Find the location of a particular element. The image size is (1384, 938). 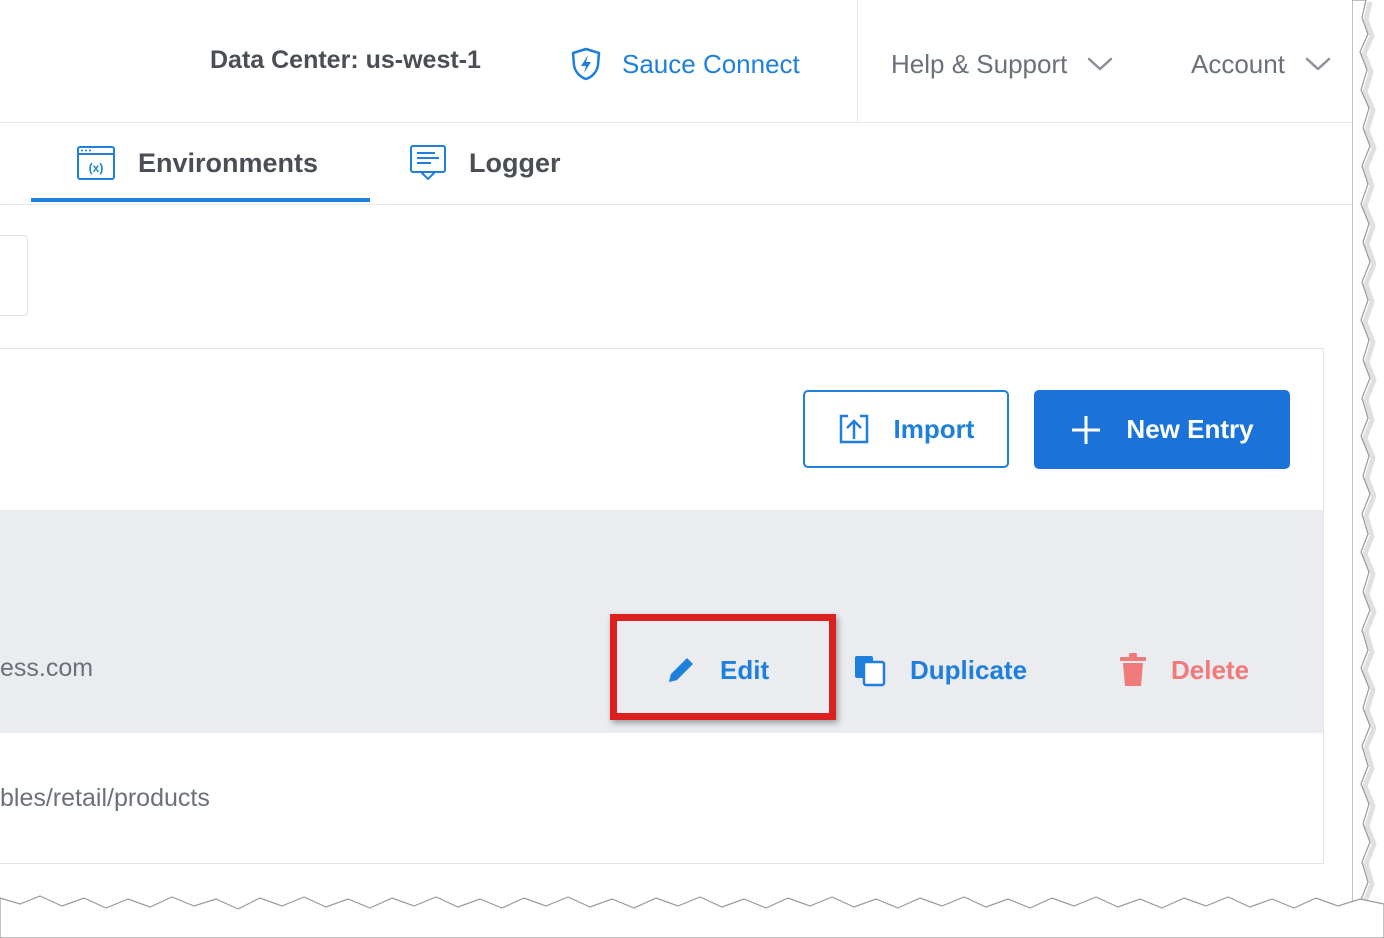

upload-icon is located at coordinates (854, 429).